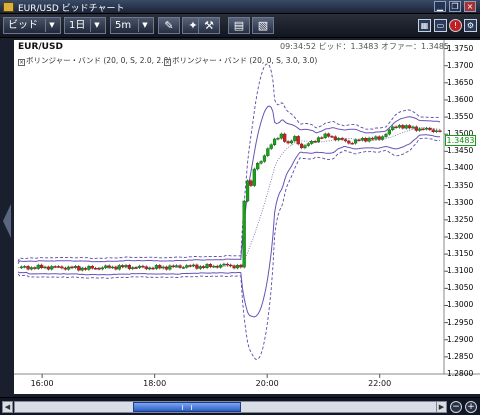 The height and width of the screenshot is (415, 480). What do you see at coordinates (364, 46) in the screenshot?
I see `quote-info: 09:34:52 ビッド：1.3483 オファー：1.3485` at bounding box center [364, 46].